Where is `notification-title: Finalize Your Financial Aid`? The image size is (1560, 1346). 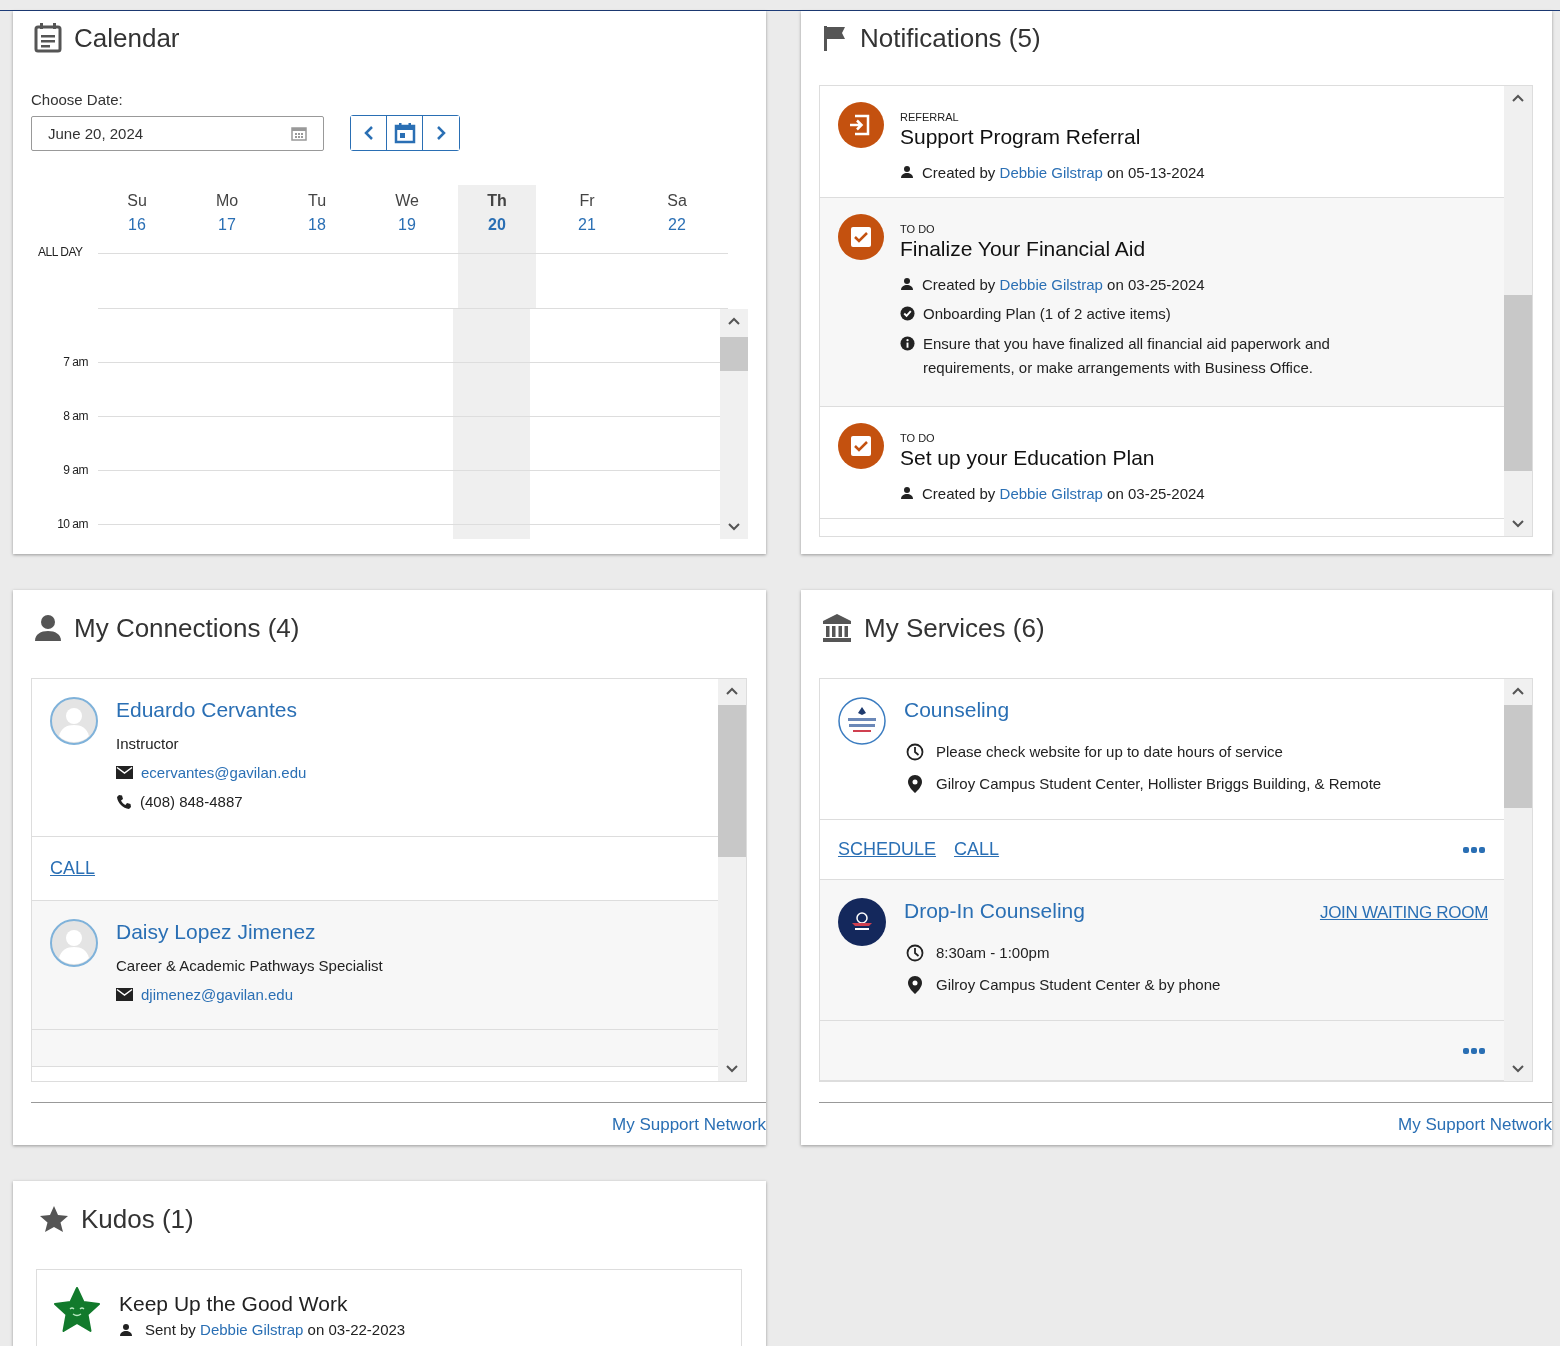 notification-title: Finalize Your Financial Aid is located at coordinates (1156, 249).